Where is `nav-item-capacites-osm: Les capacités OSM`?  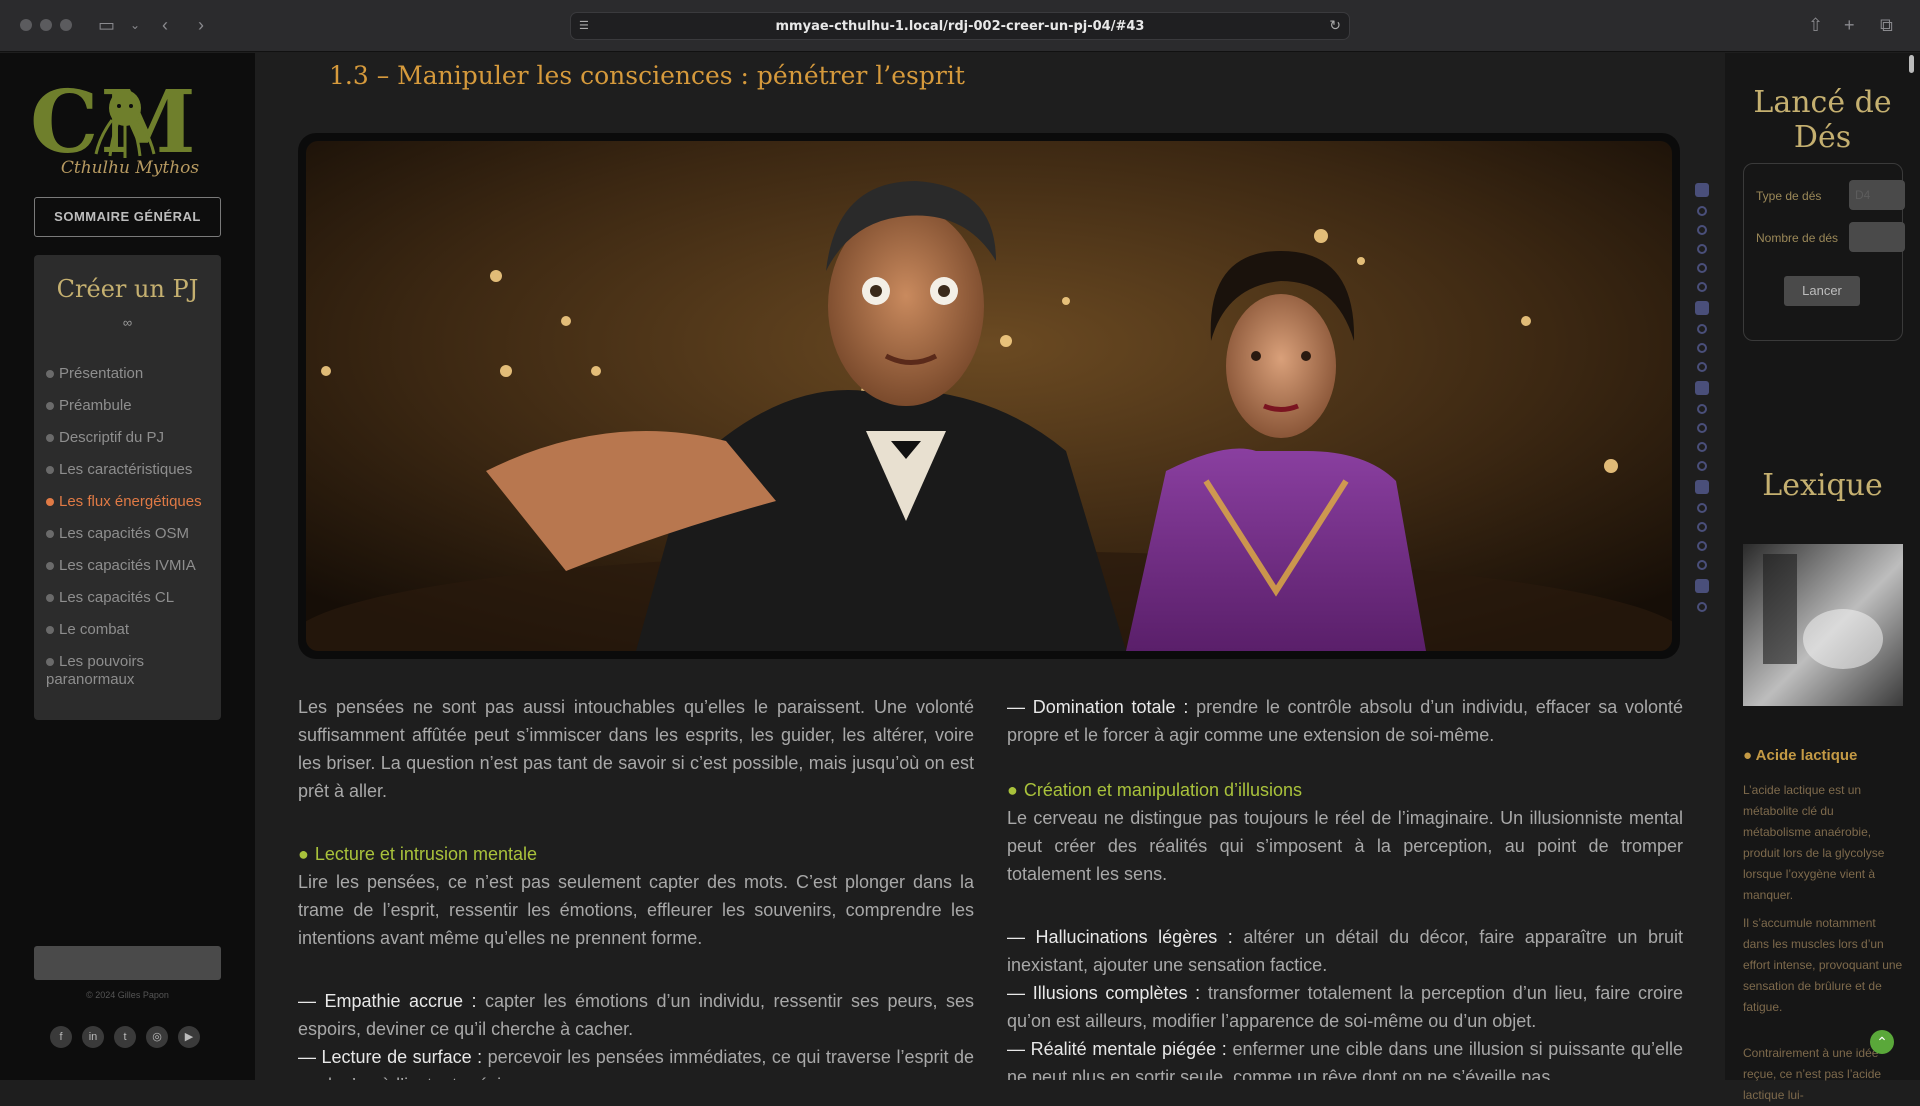 nav-item-capacites-osm: Les capacités OSM is located at coordinates (131, 534).